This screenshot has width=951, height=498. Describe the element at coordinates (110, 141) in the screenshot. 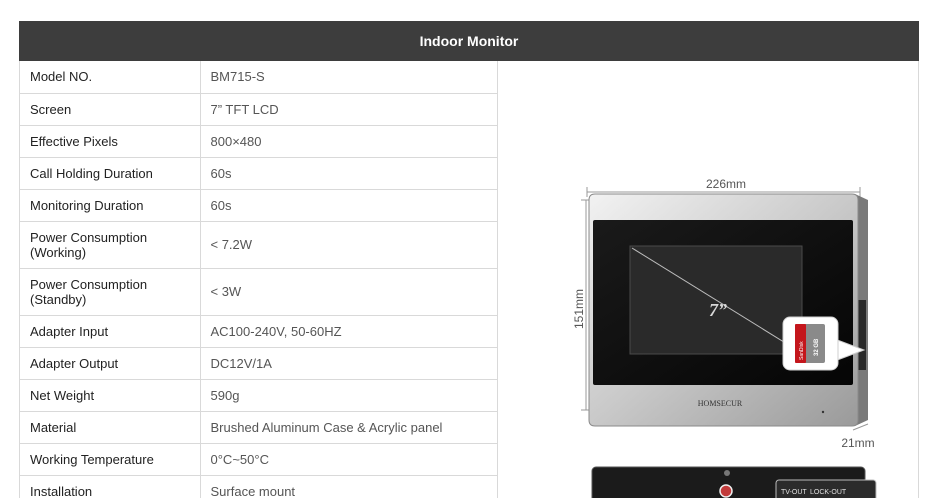

I see `spec-label: Effective Pixels` at that location.